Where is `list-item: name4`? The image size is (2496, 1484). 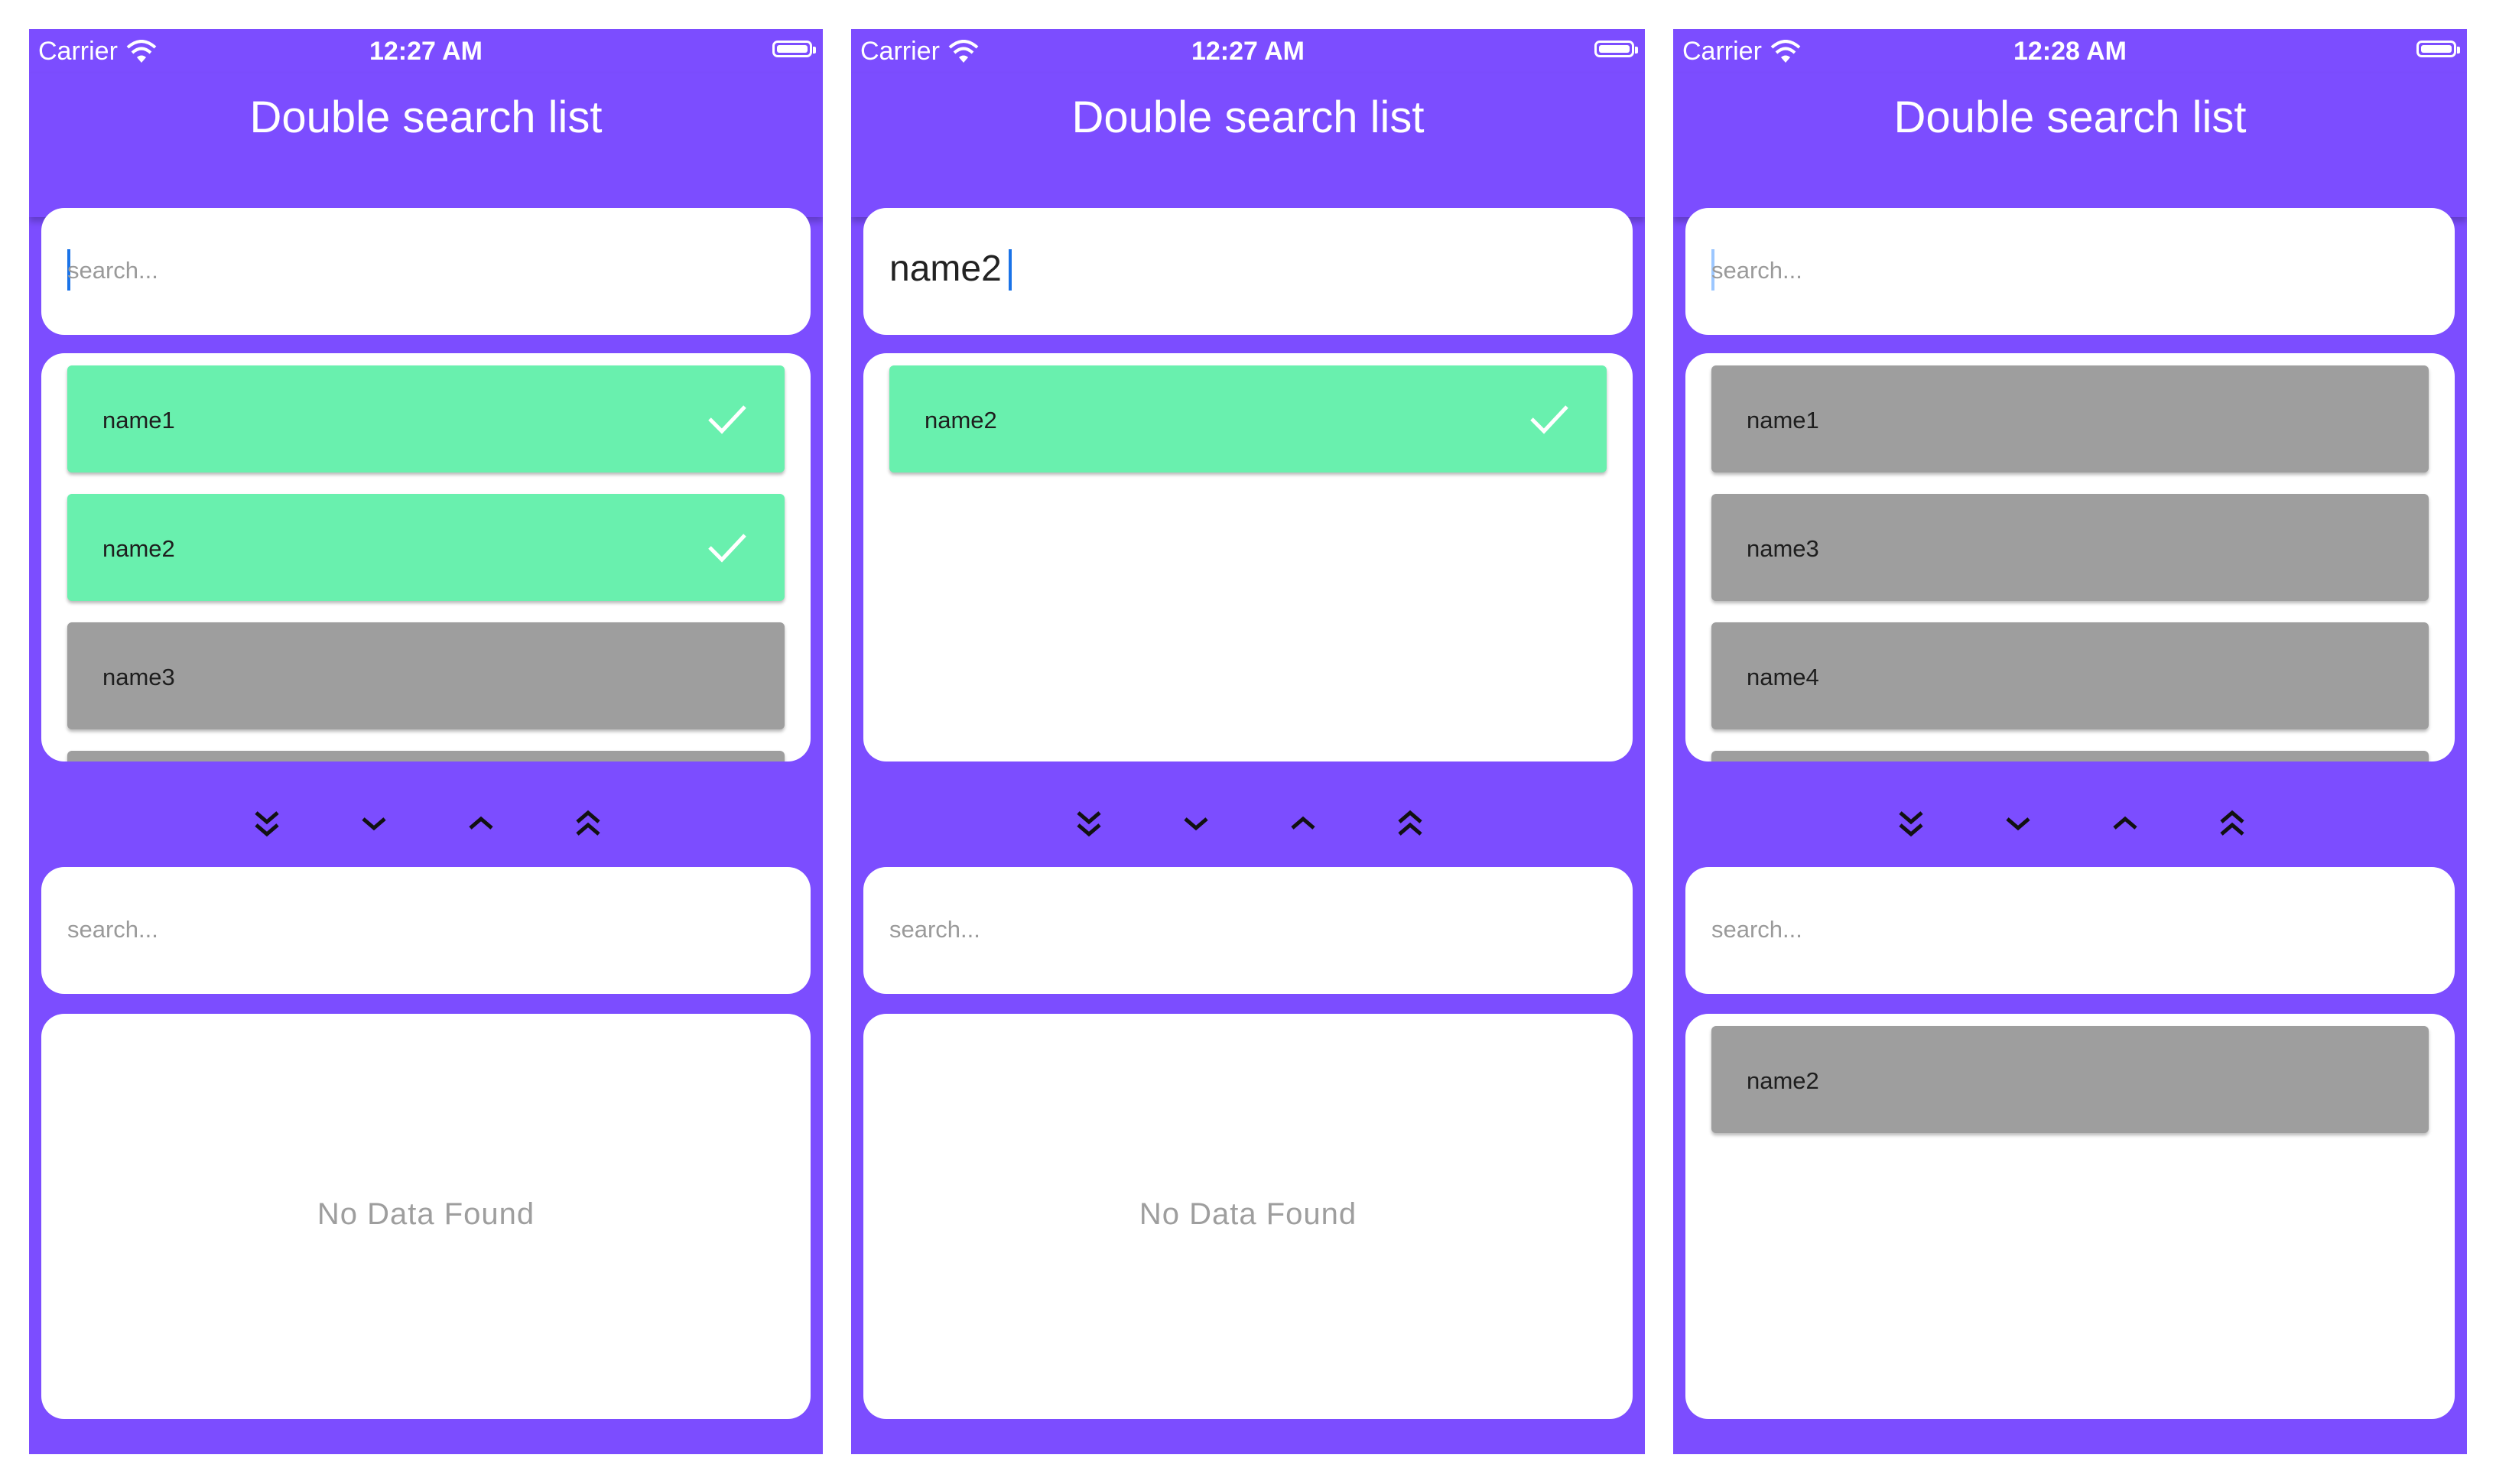
list-item: name4 is located at coordinates (2070, 675).